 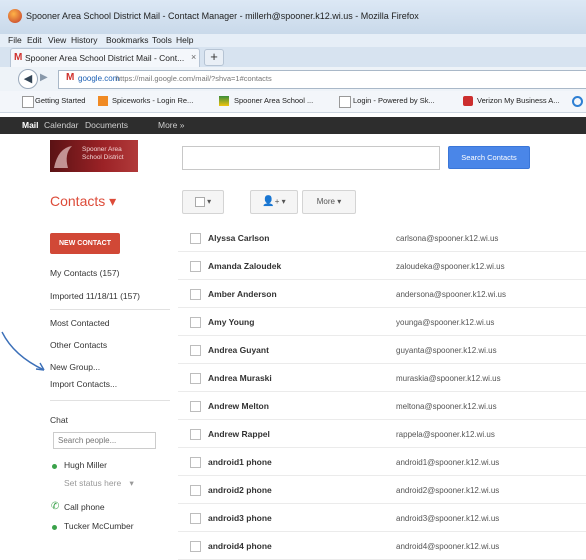 I want to click on more-button: More ▾, so click(x=329, y=202).